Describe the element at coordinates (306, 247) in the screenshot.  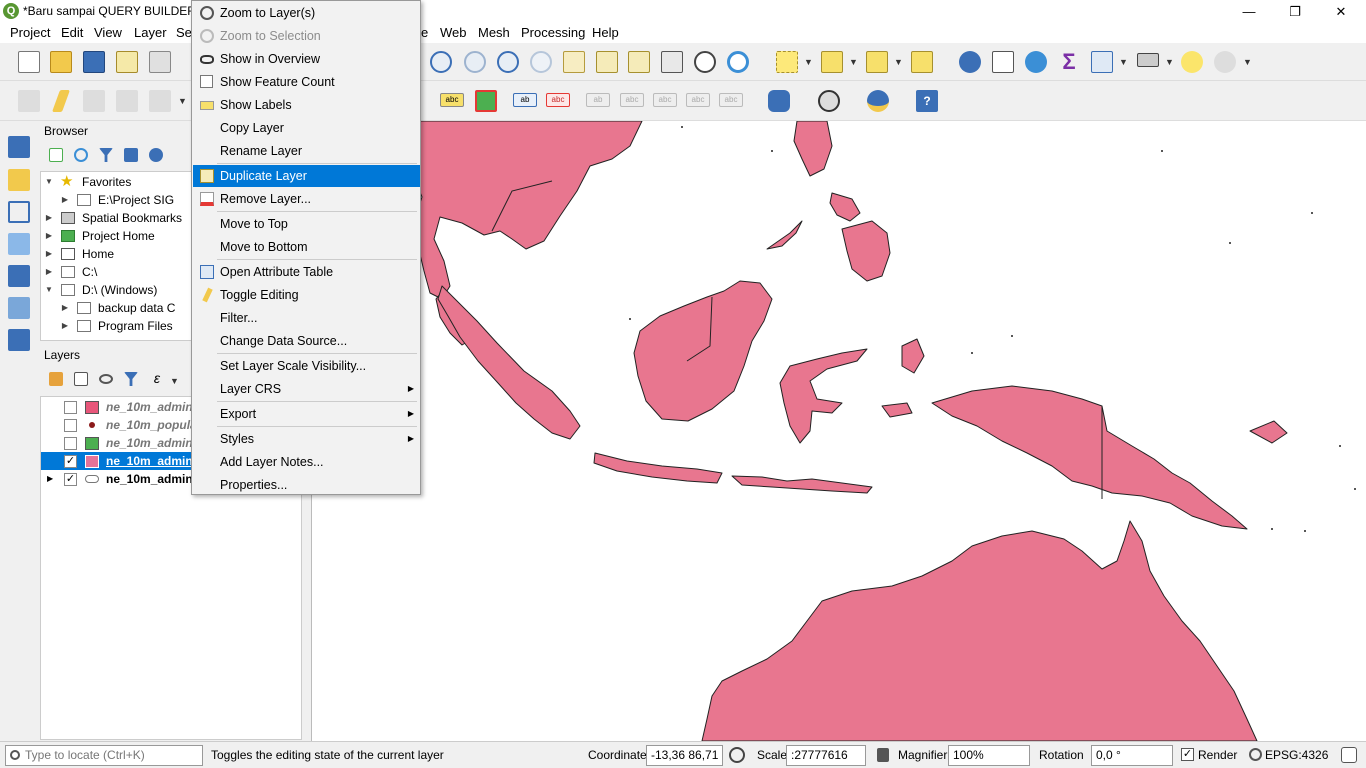
I see `menu-item-move-to-bottom: Move to Bottom` at that location.